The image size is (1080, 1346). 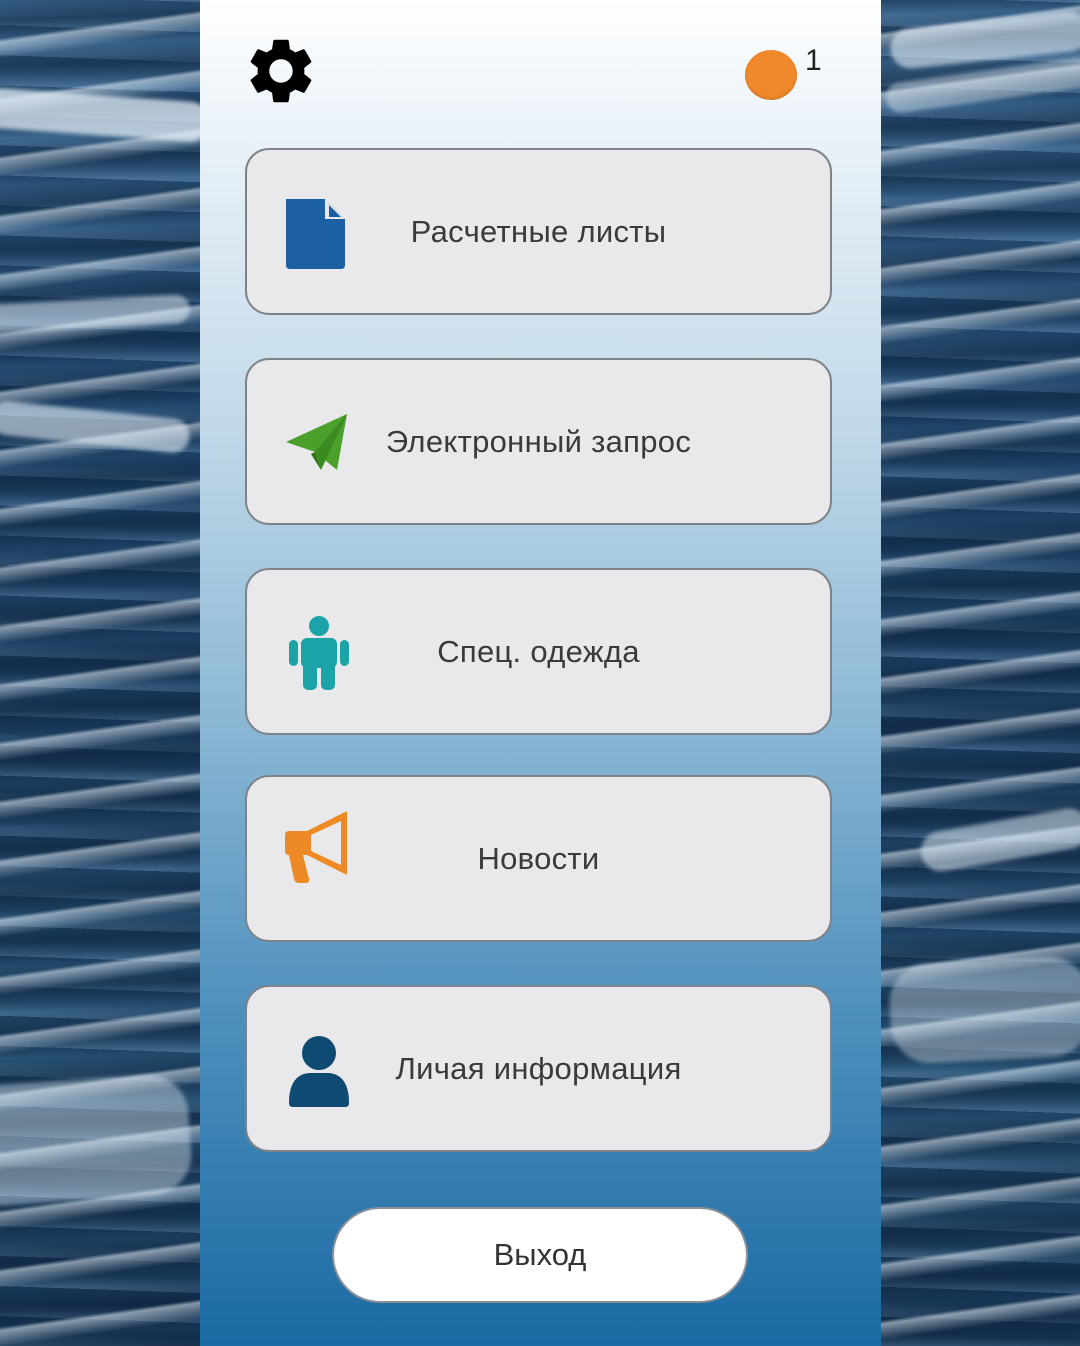 I want to click on workwear-label: Спец. одежда, so click(x=538, y=651).